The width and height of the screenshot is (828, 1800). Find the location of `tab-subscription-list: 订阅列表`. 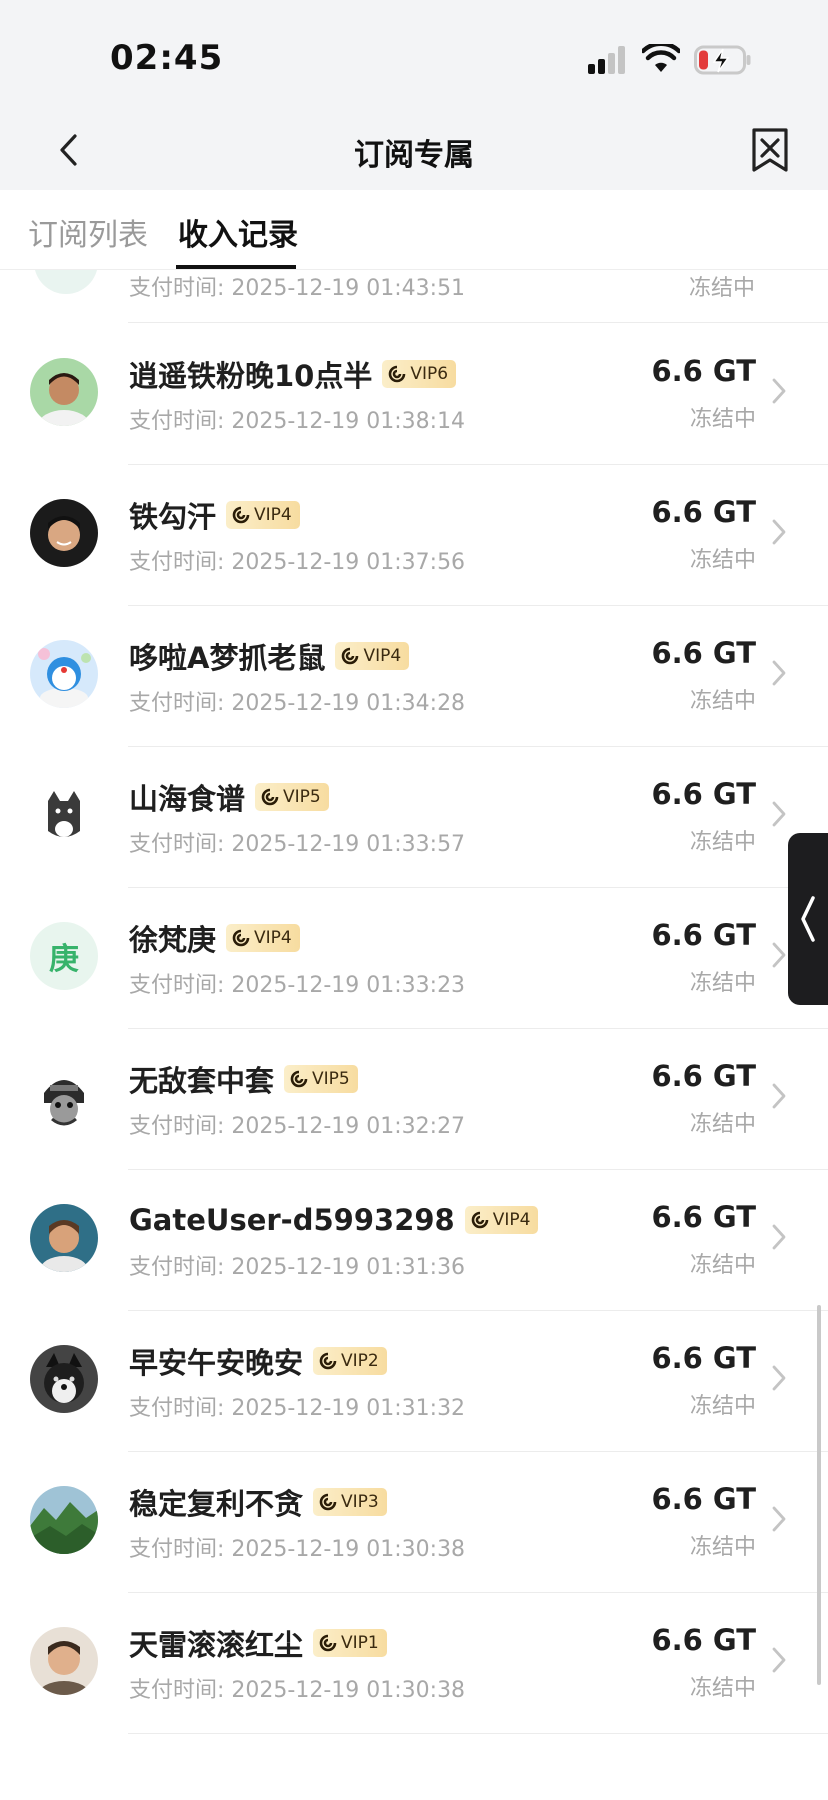

tab-subscription-list: 订阅列表 is located at coordinates (88, 232).